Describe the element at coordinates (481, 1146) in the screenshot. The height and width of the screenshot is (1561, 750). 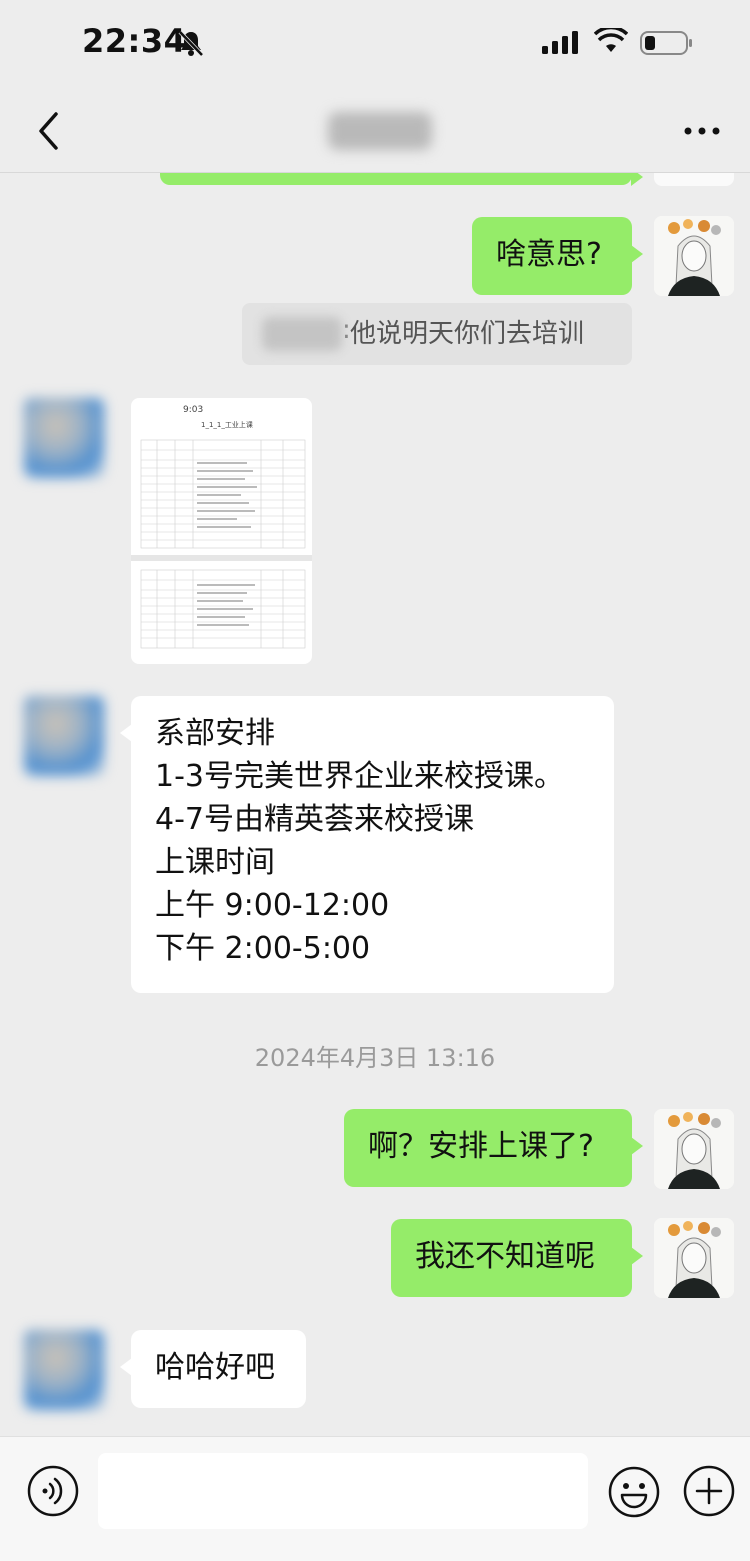
I see `message-text: 啊？安排上课了?` at that location.